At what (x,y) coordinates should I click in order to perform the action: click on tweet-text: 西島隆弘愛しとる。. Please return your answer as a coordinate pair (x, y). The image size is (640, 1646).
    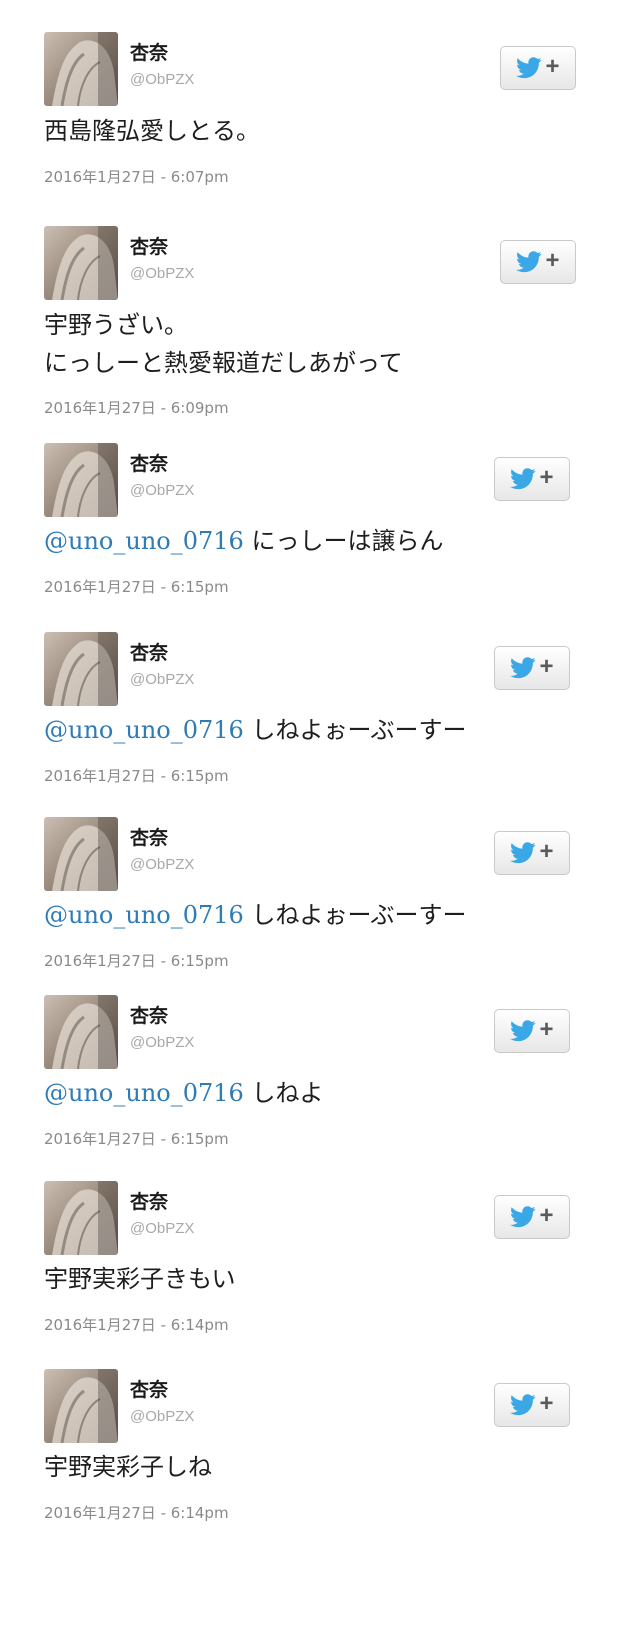
    Looking at the image, I should click on (152, 131).